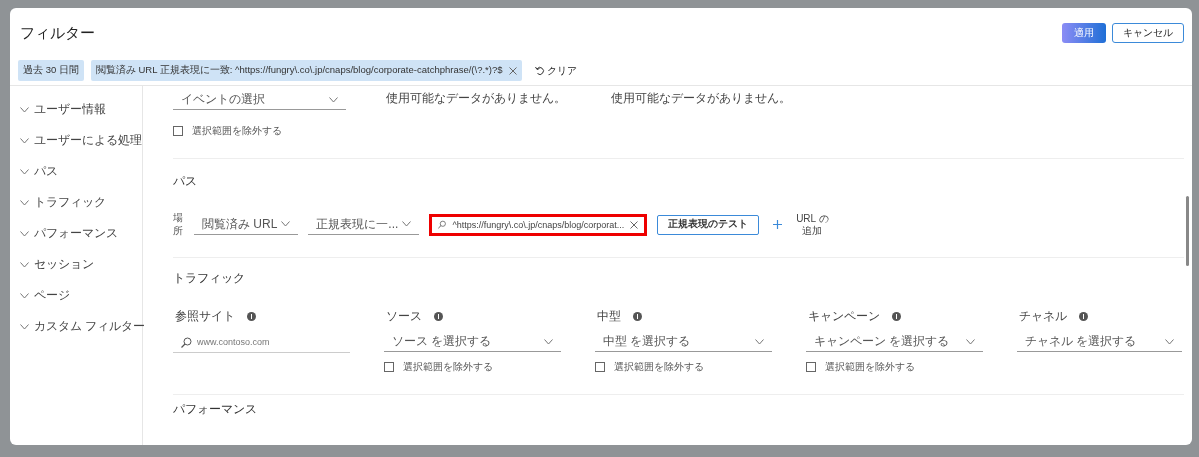 Image resolution: width=1199 pixels, height=457 pixels. I want to click on search-field: www.contoso.com, so click(261, 342).